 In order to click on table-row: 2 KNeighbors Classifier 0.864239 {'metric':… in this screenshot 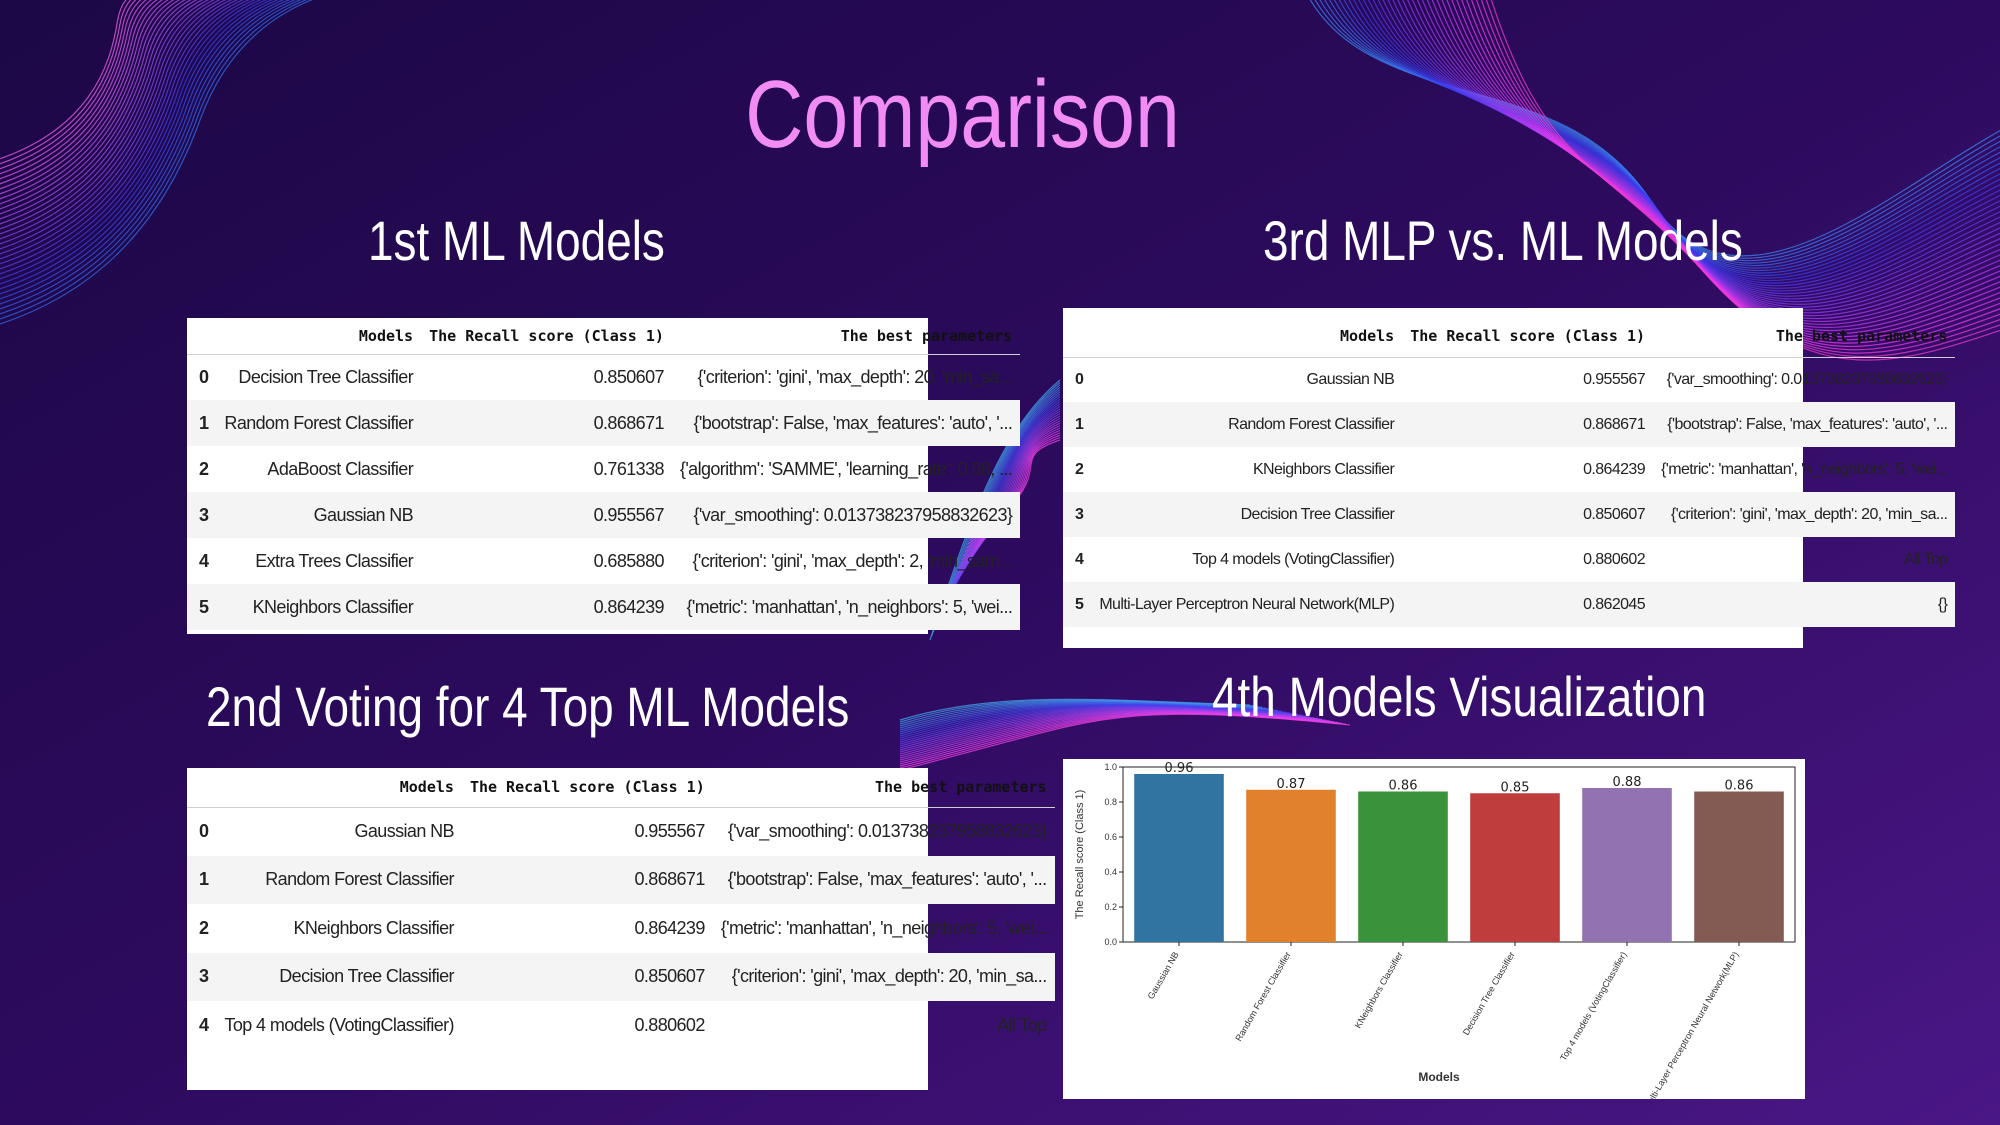, I will do `click(621, 928)`.